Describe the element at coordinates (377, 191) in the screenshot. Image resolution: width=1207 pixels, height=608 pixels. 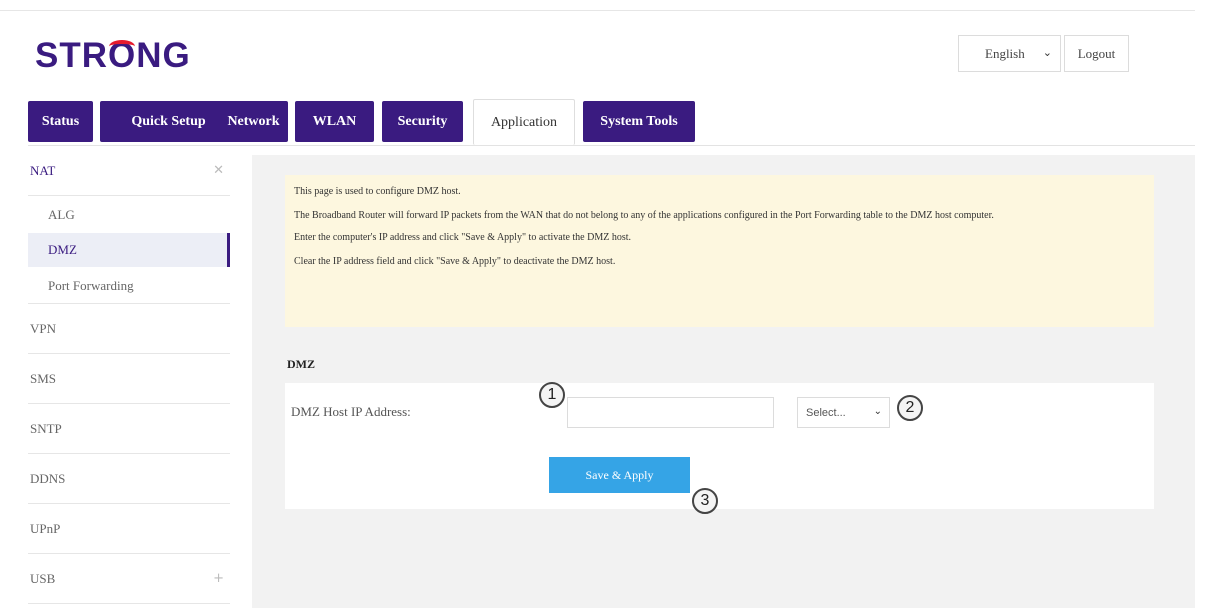
I see `info-line: This page is used to configure DMZ host.` at that location.